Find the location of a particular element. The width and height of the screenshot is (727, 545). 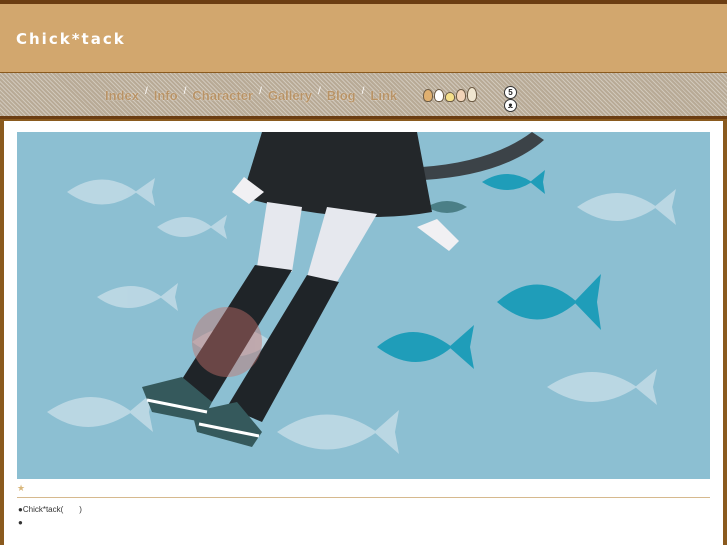

counter-badge: 5 ᴥ is located at coordinates (511, 99).